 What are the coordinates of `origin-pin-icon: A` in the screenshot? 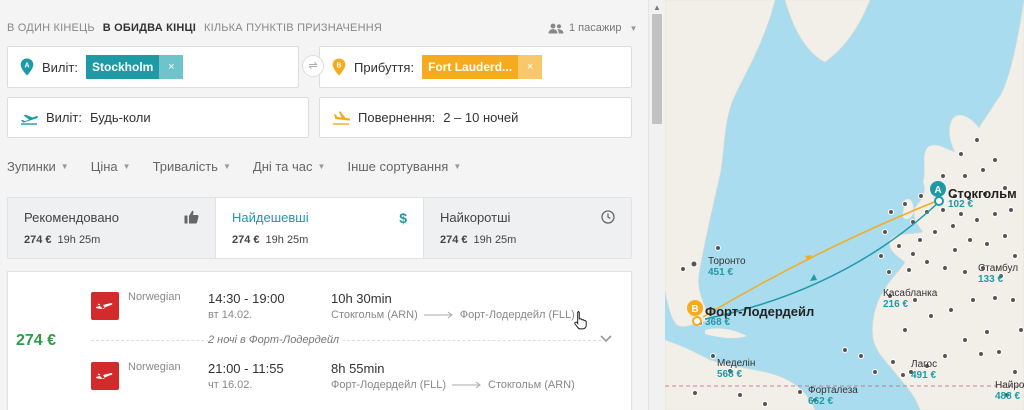 It's located at (27, 67).